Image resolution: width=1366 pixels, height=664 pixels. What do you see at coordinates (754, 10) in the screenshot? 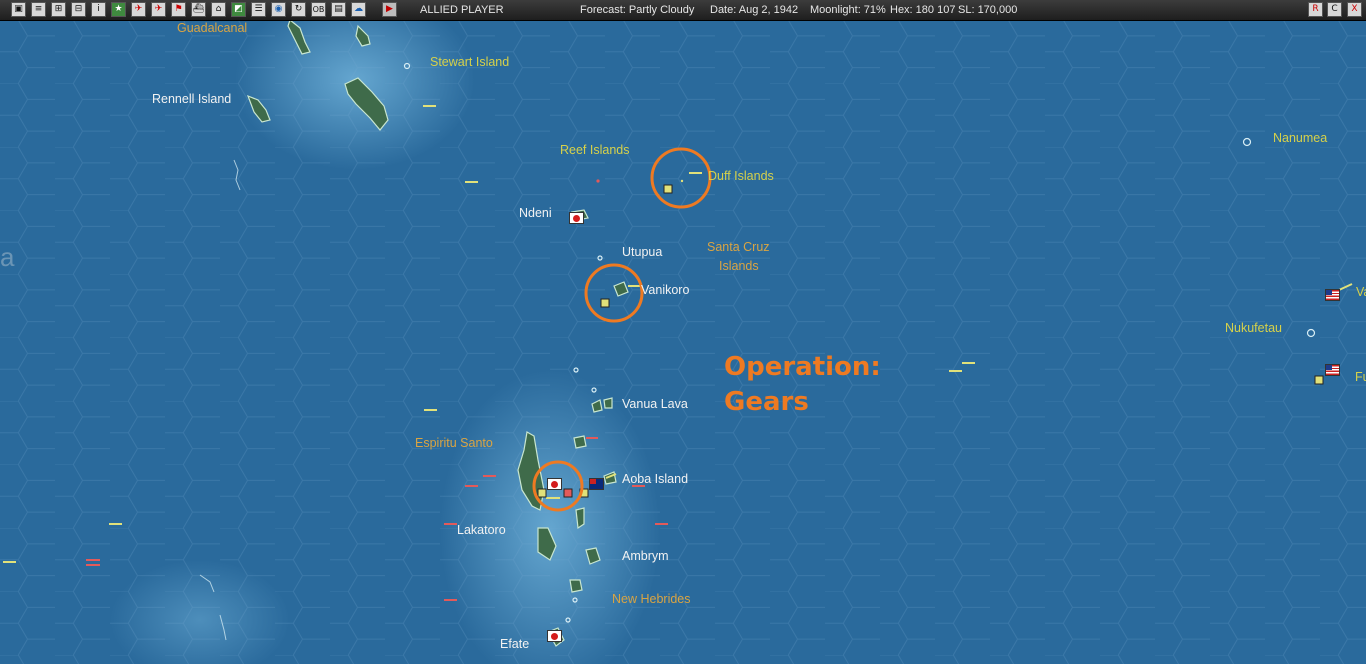
I see `date-text: Date: Aug 2, 1942` at bounding box center [754, 10].